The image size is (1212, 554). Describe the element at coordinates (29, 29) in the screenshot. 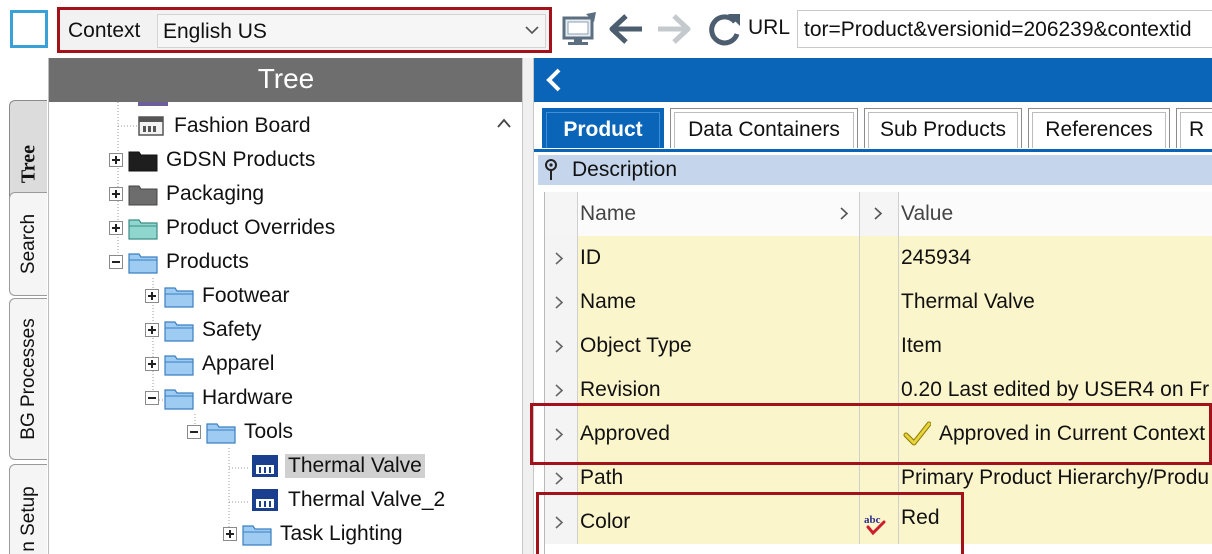

I see `app-square-icon` at that location.